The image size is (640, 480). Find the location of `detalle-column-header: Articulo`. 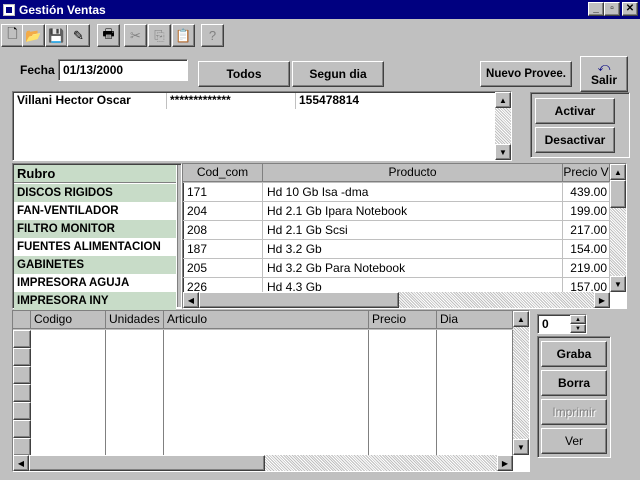

detalle-column-header: Articulo is located at coordinates (266, 320).